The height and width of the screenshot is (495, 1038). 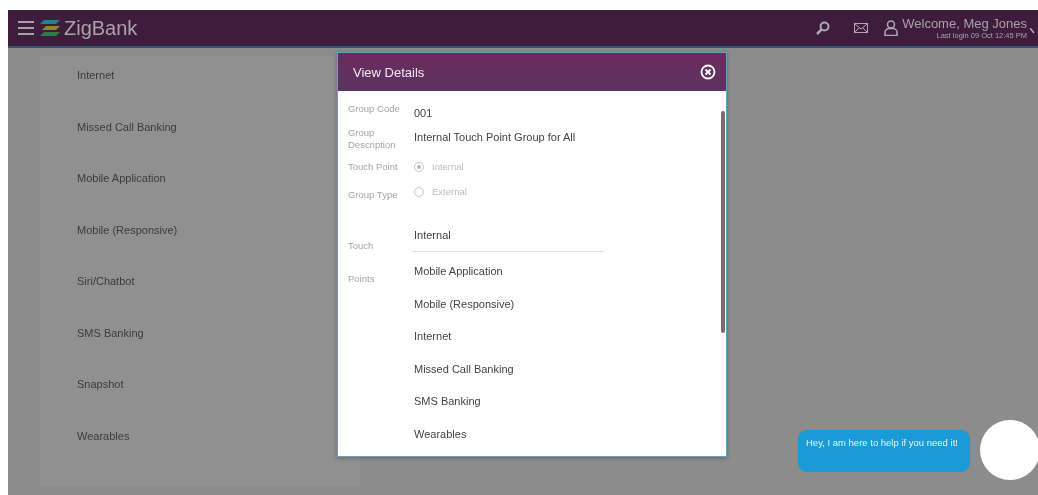 What do you see at coordinates (1034, 31) in the screenshot?
I see `caret-icon` at bounding box center [1034, 31].